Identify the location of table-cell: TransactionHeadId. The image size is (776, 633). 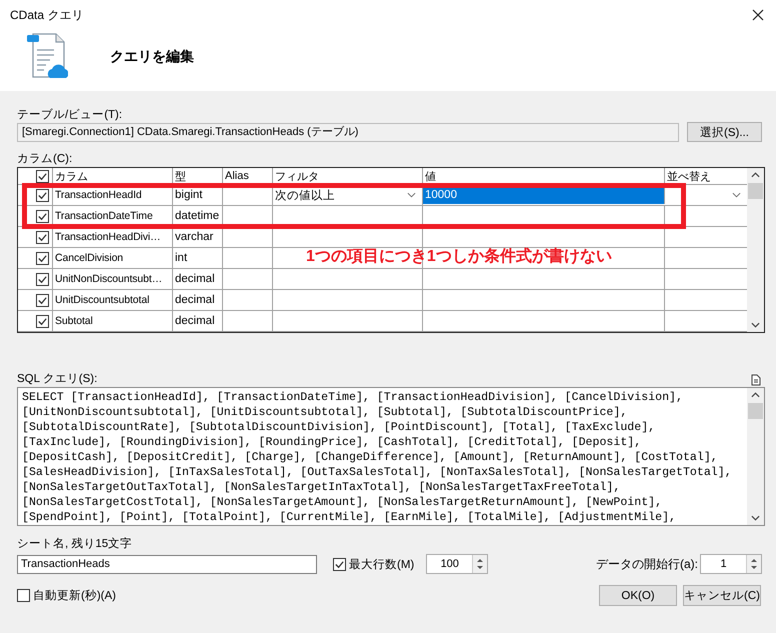
(113, 195).